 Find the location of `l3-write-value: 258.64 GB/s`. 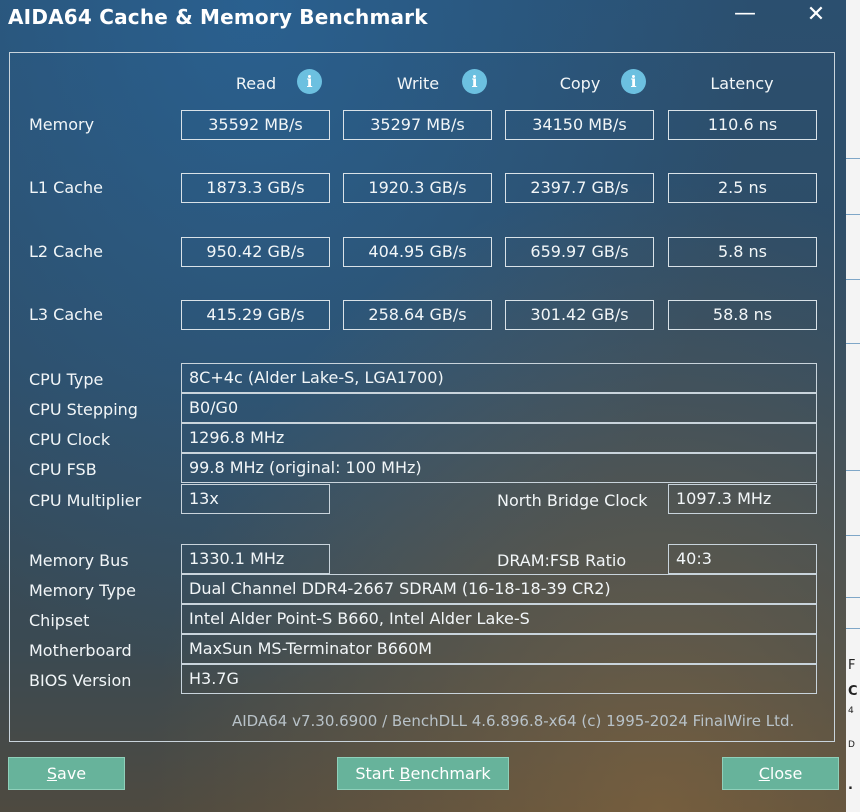

l3-write-value: 258.64 GB/s is located at coordinates (417, 315).